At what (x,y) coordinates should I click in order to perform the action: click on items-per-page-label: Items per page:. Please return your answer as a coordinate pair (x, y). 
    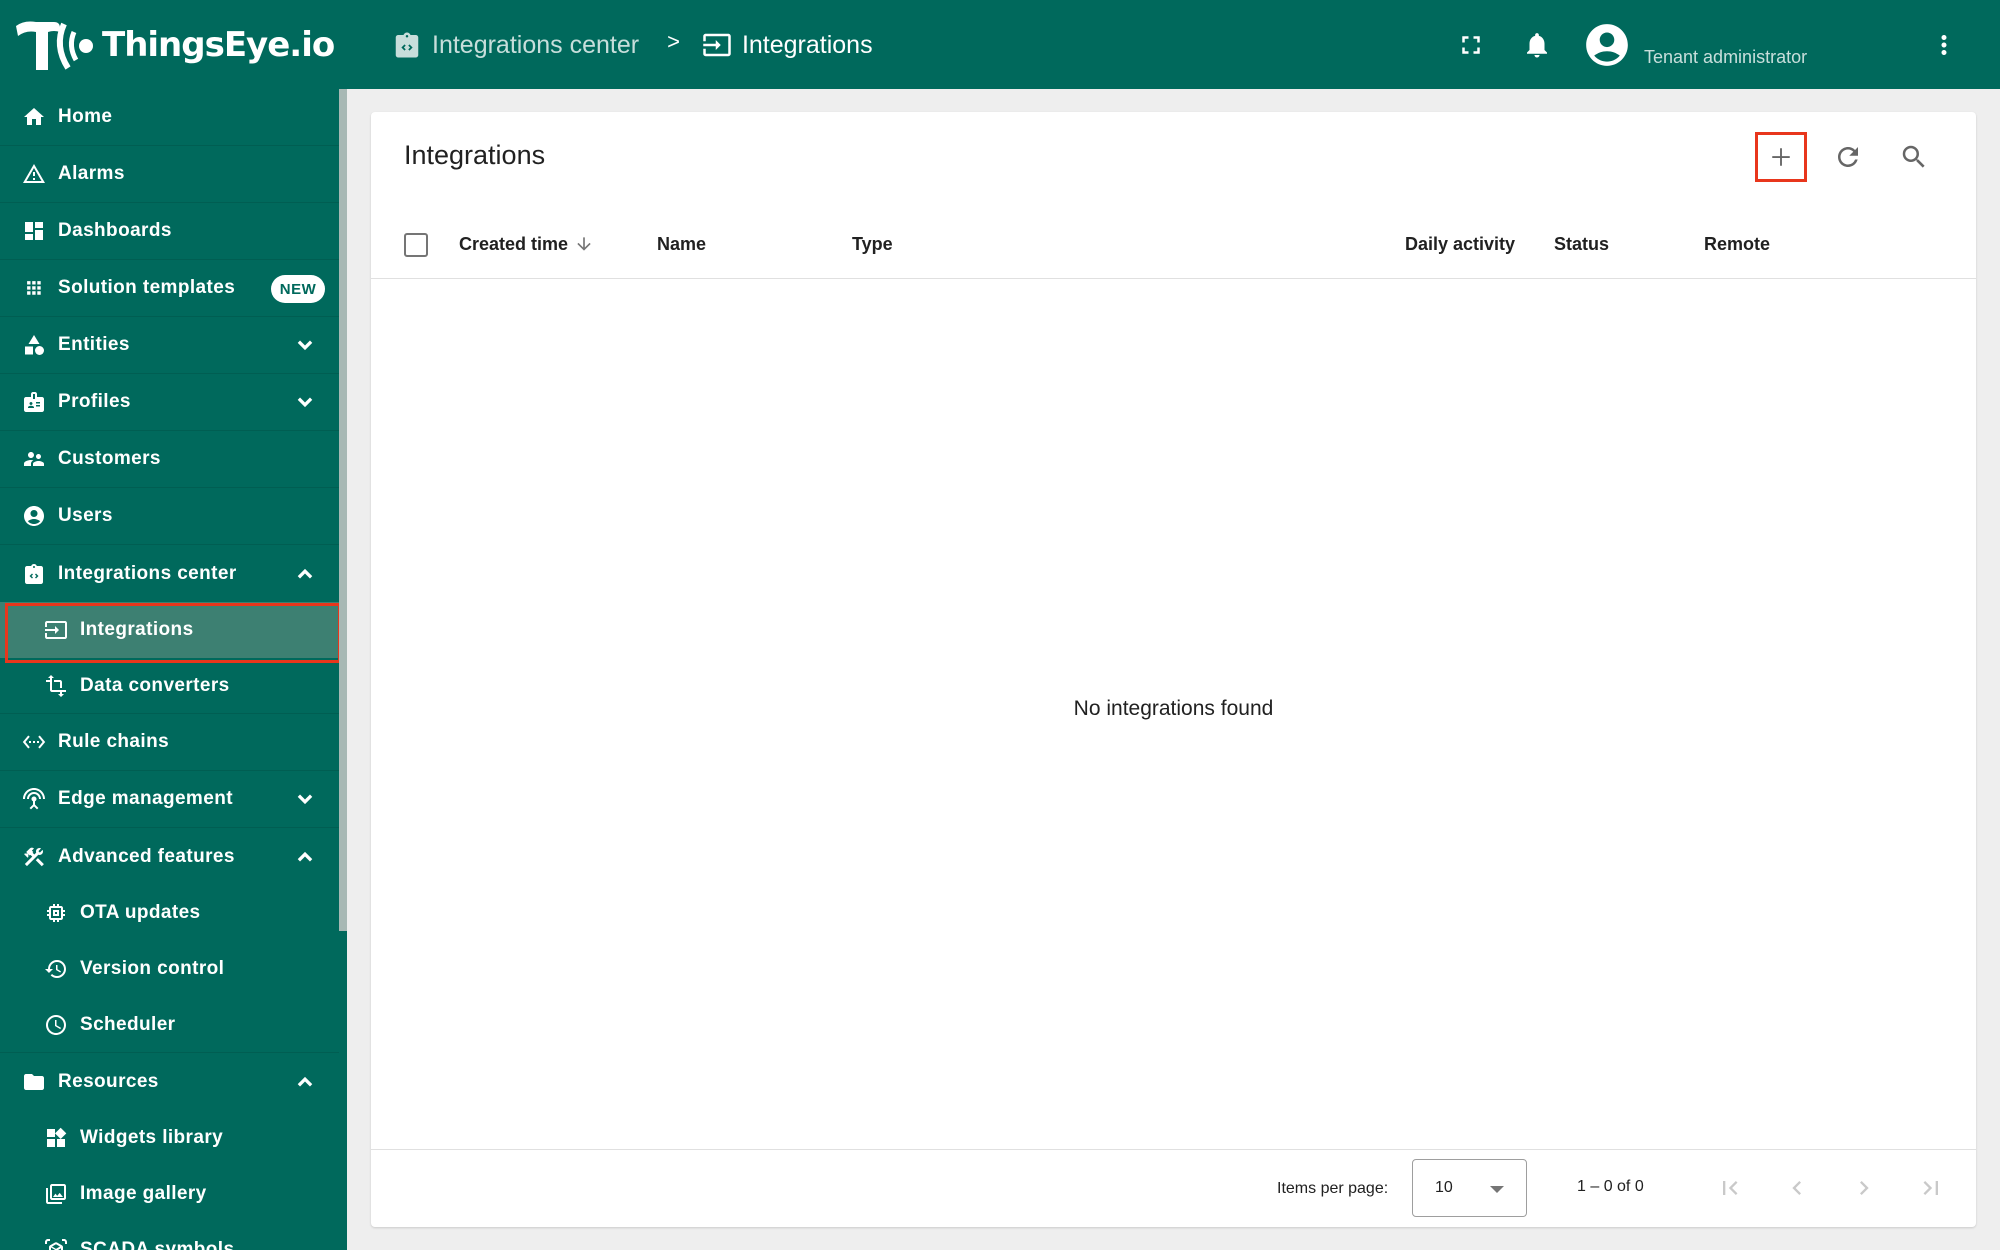
    Looking at the image, I should click on (1333, 1188).